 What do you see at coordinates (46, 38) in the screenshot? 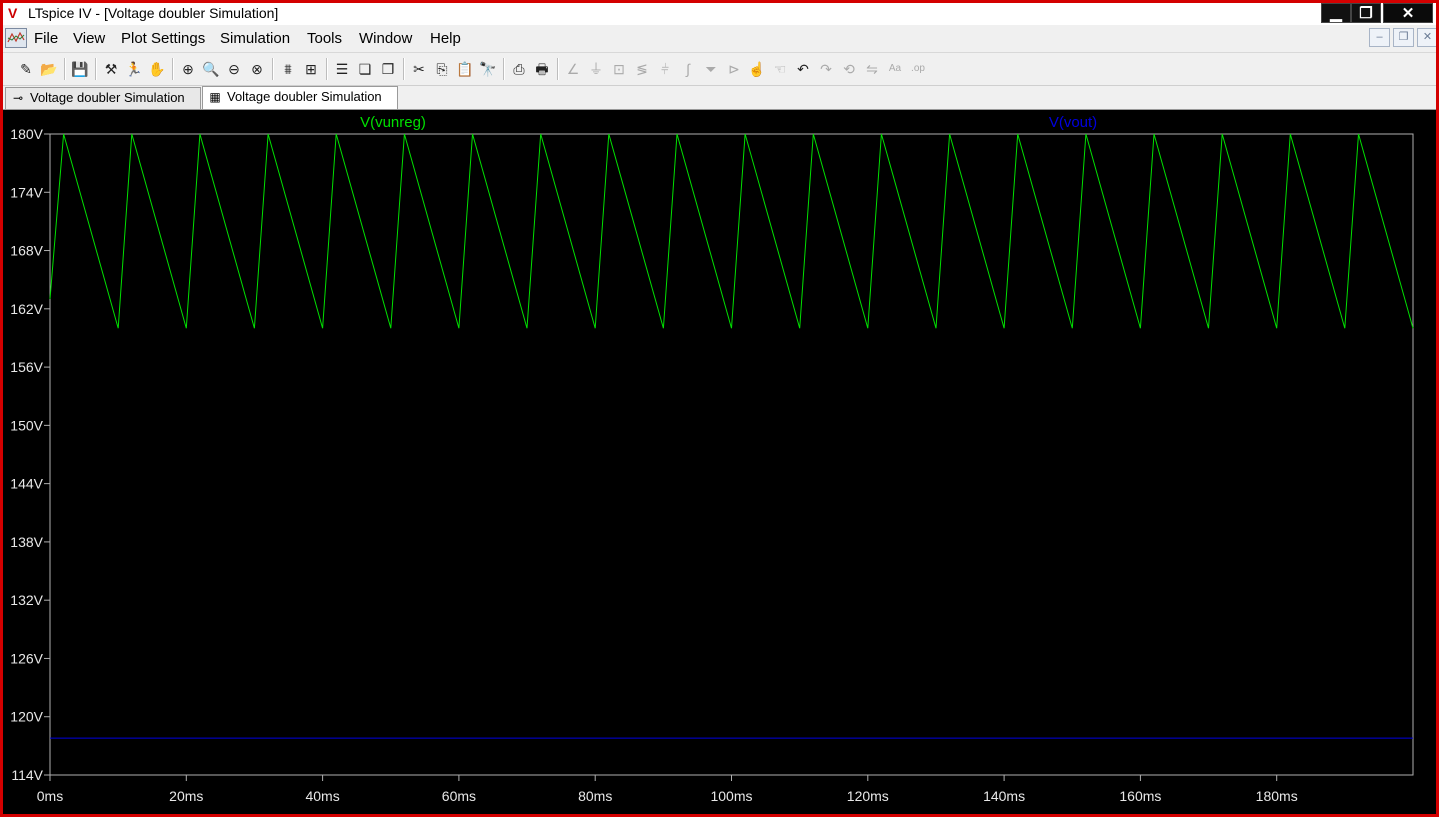
I see `menu-file: File` at bounding box center [46, 38].